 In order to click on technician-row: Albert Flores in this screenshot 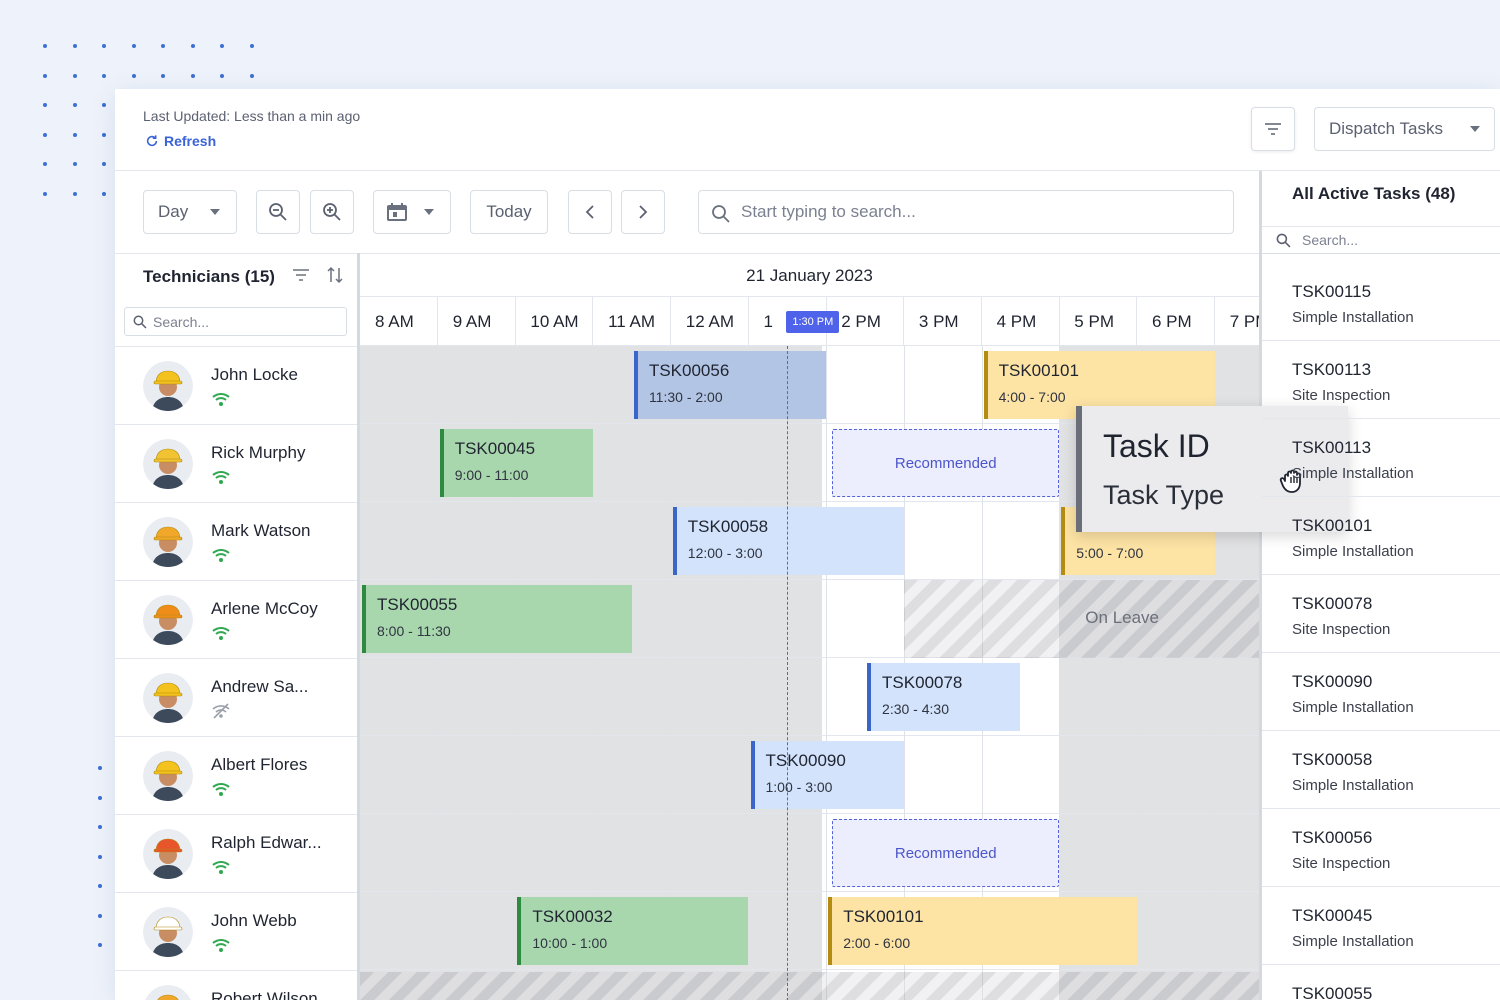, I will do `click(236, 775)`.